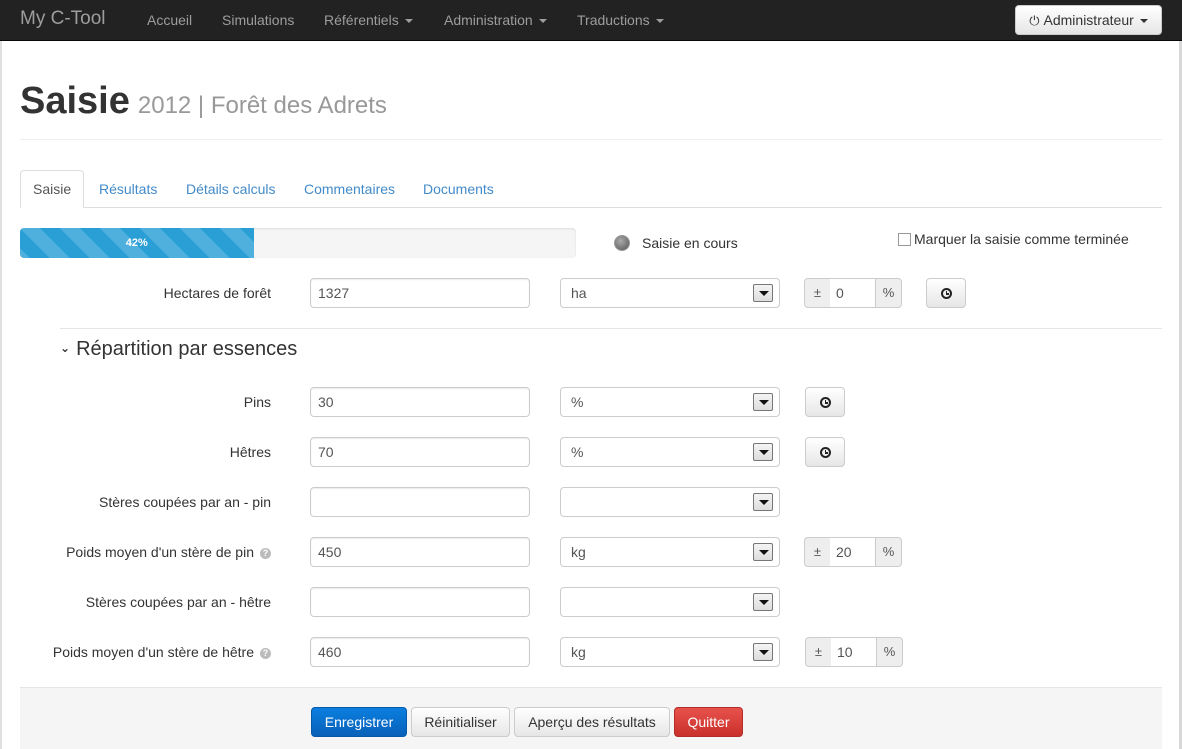  I want to click on section-repartition: ⌄ Répartition par essences, so click(178, 349).